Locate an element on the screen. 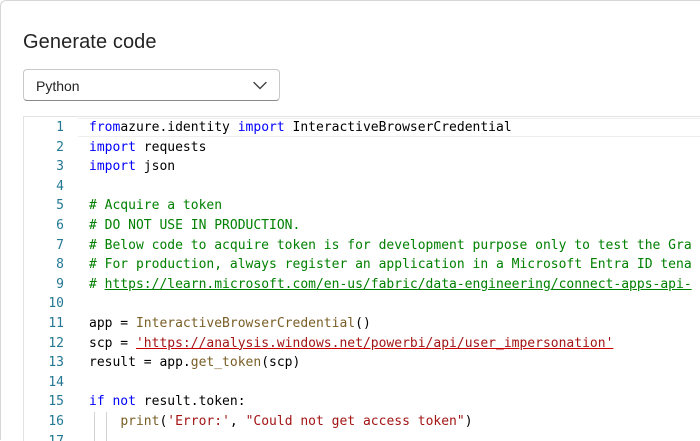 Image resolution: width=700 pixels, height=441 pixels. line-number: 14 is located at coordinates (56, 382).